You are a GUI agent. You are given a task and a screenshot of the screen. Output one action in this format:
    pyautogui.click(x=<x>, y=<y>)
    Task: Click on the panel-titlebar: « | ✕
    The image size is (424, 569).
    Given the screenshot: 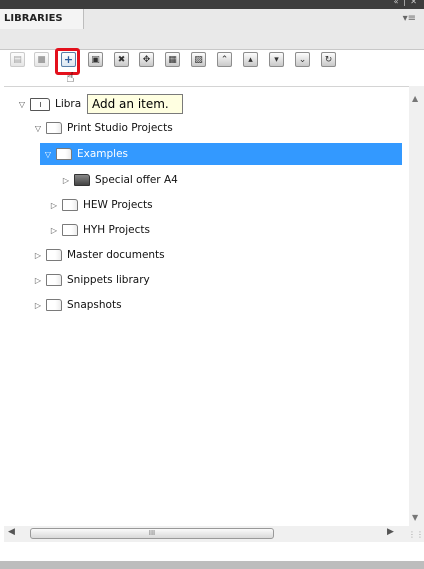 What is the action you would take?
    pyautogui.click(x=212, y=4)
    